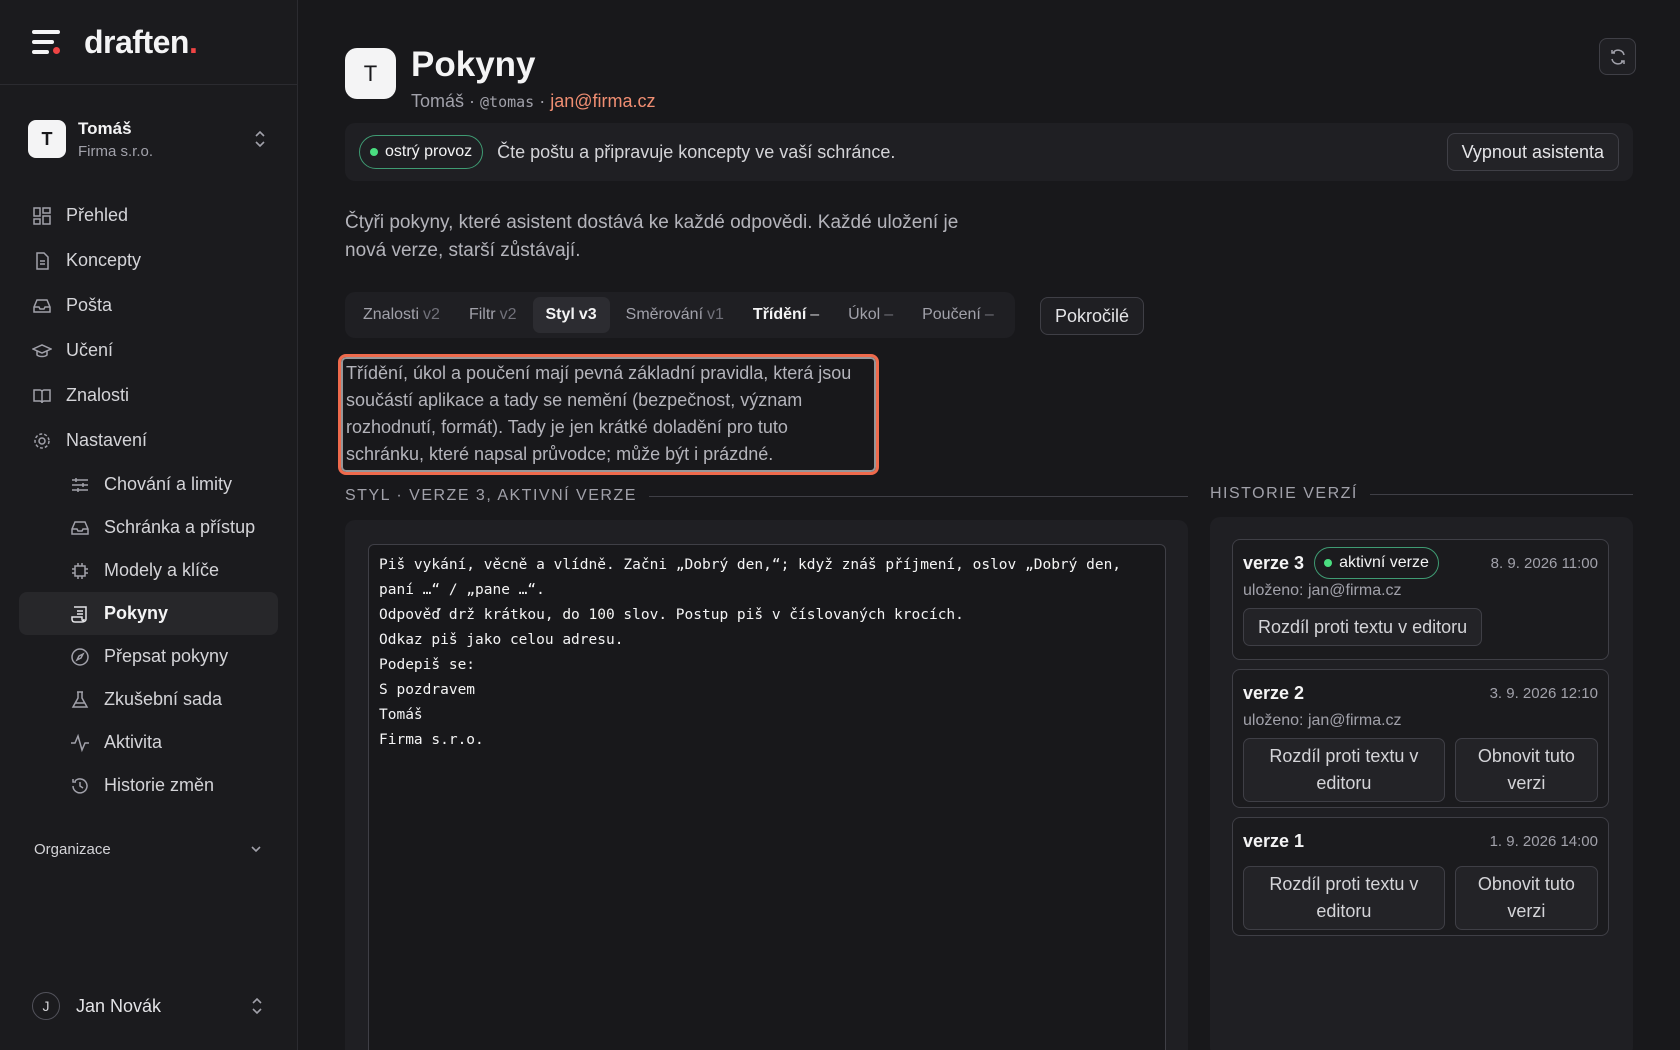 The height and width of the screenshot is (1050, 1680). Describe the element at coordinates (148, 395) in the screenshot. I see `nav-item-znalosti: Znalosti` at that location.